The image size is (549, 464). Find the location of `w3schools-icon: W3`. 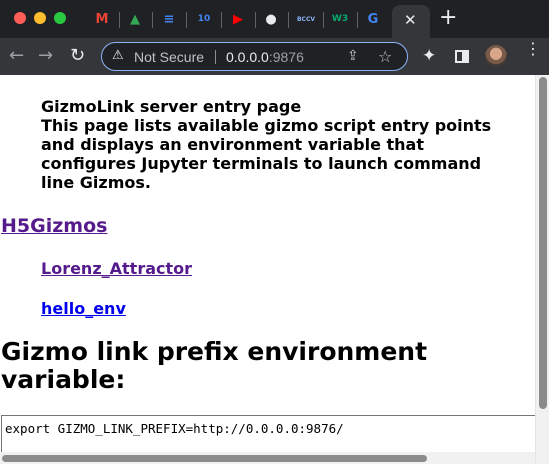

w3schools-icon: W3 is located at coordinates (340, 19).